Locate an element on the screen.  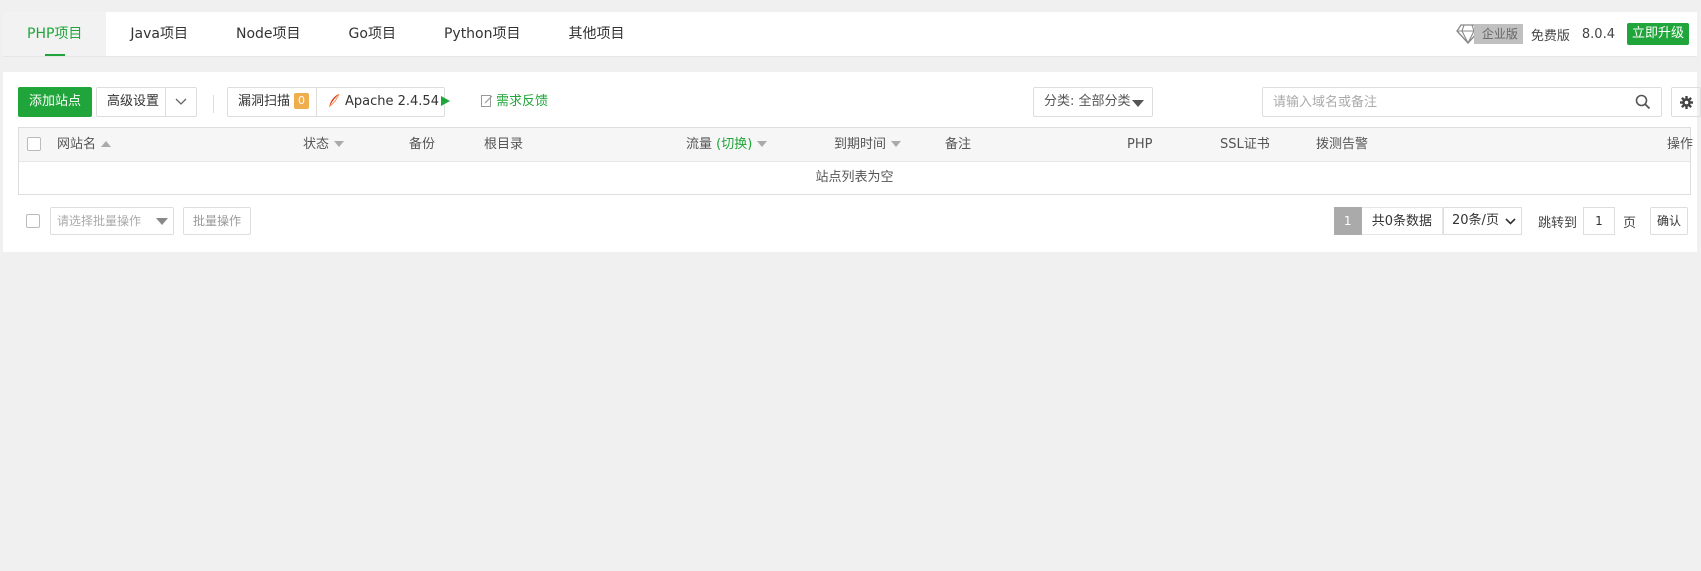
table-footer: 请选择批量操作 批量操作 1 共0条数据 20条/页 跳转到 页 确认 is located at coordinates (857, 222).